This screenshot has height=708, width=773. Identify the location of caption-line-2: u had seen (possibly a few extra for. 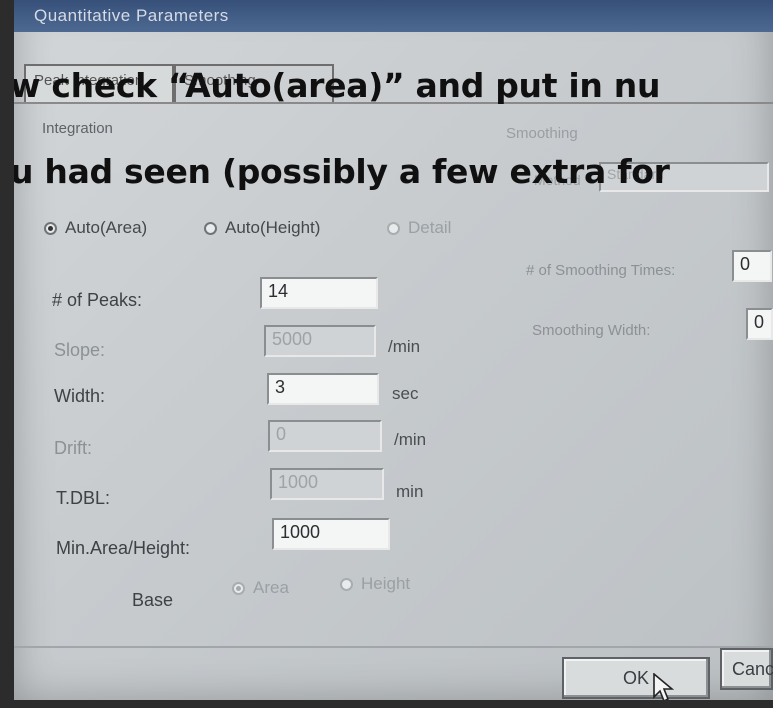
(342, 171).